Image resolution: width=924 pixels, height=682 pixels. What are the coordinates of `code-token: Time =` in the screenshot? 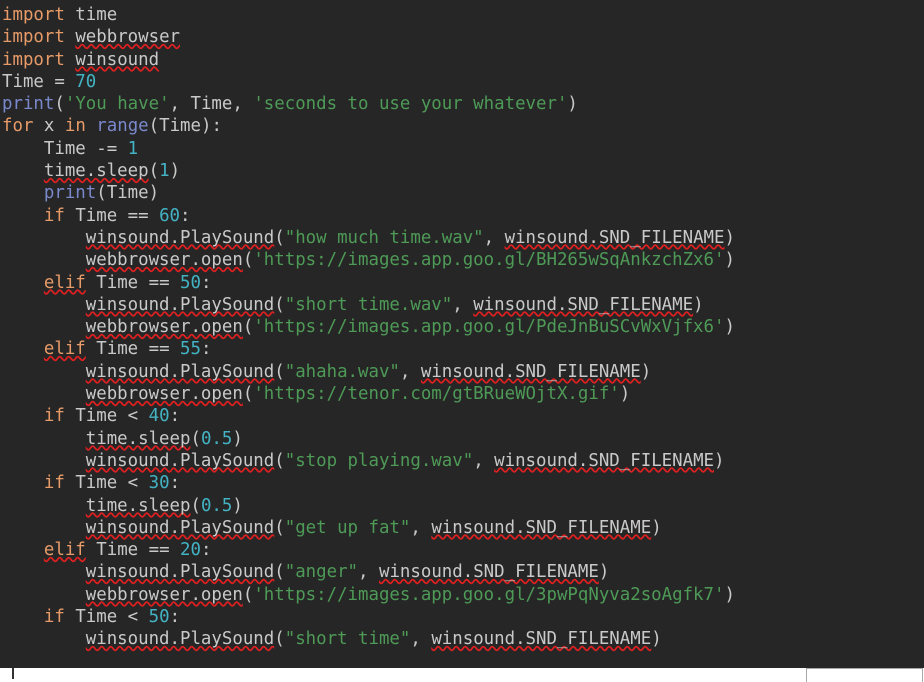 It's located at (39, 81).